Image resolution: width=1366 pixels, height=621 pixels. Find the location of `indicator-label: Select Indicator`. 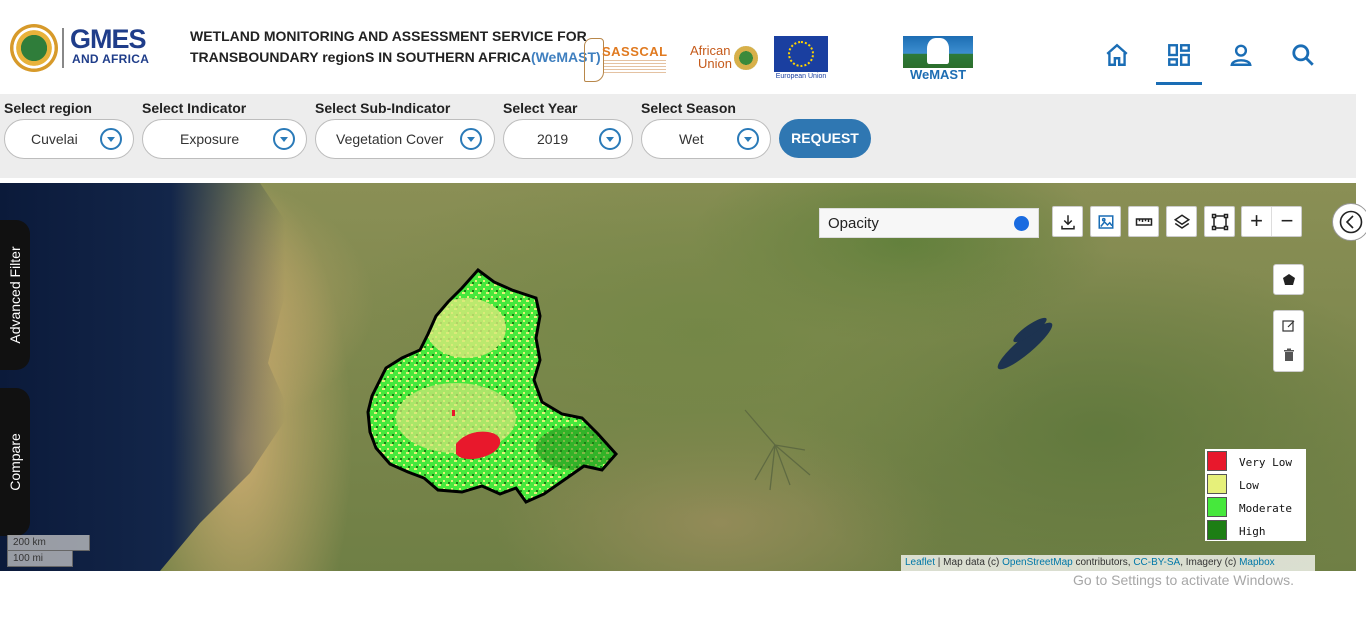

indicator-label: Select Indicator is located at coordinates (194, 108).